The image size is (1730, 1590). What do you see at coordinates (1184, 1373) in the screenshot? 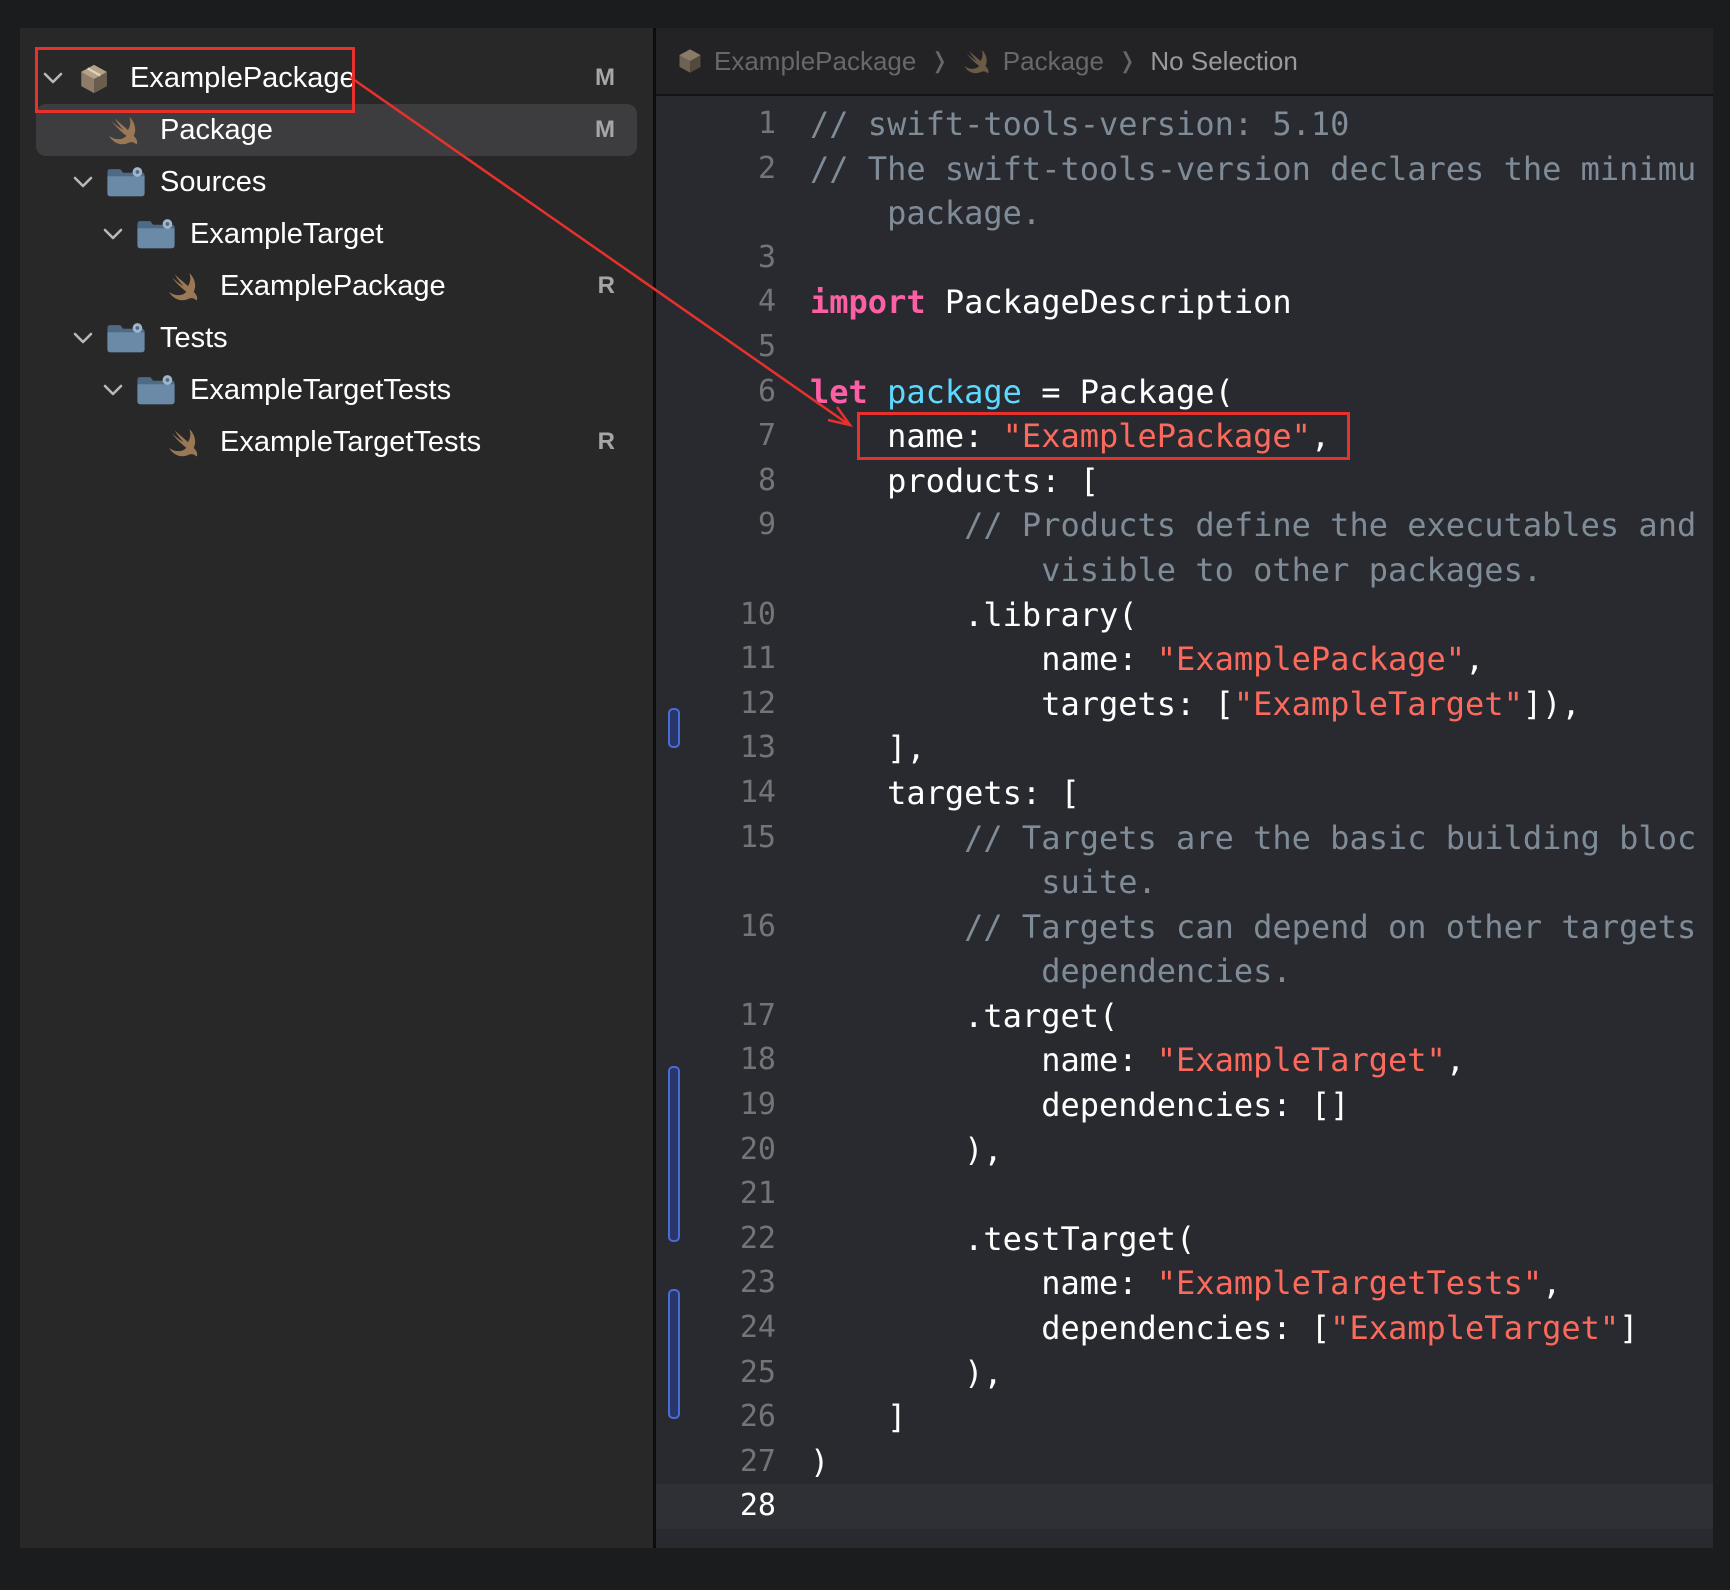
I see `code-line: 25 ),` at bounding box center [1184, 1373].